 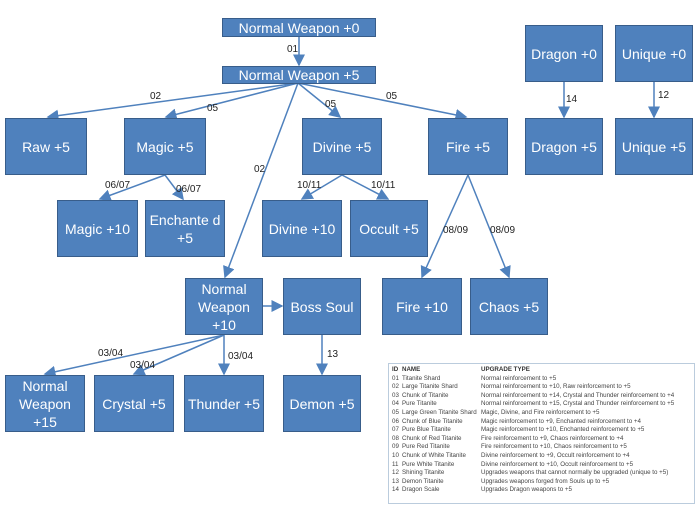 What do you see at coordinates (432, 438) in the screenshot?
I see `table-cell: Chunk of Red Titanite` at bounding box center [432, 438].